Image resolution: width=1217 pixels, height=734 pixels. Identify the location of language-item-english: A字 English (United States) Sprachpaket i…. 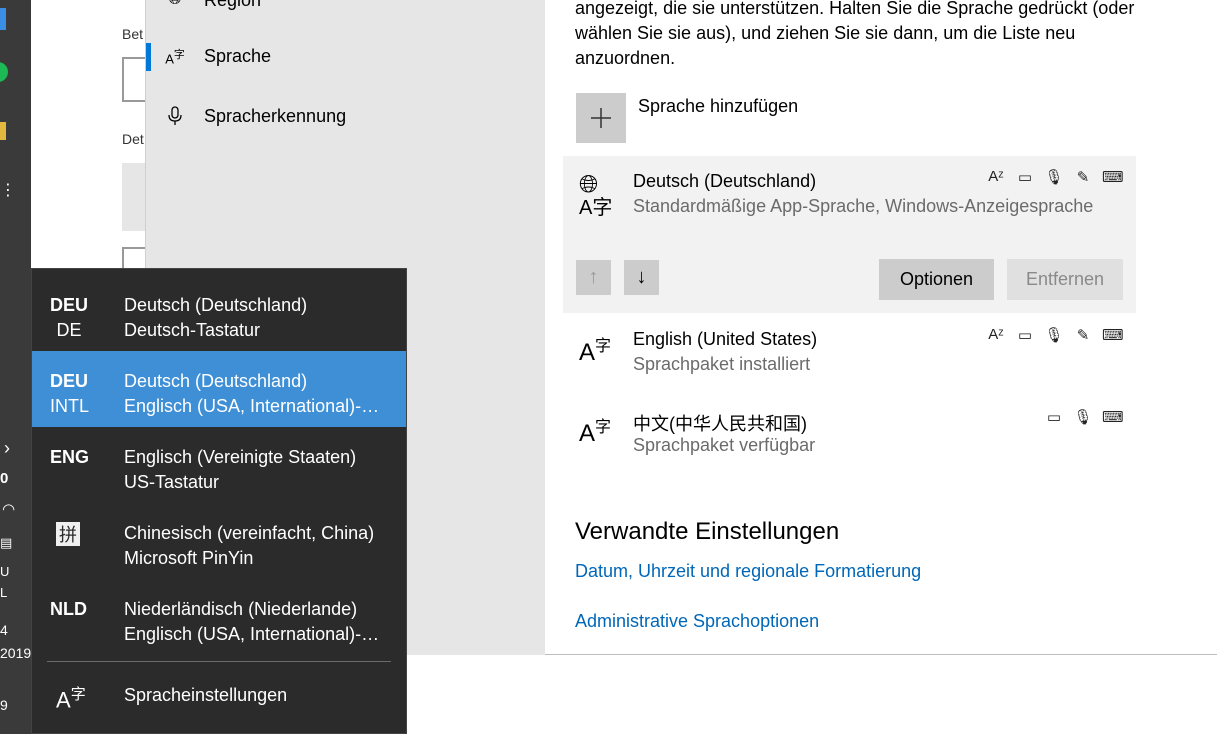
(849, 353).